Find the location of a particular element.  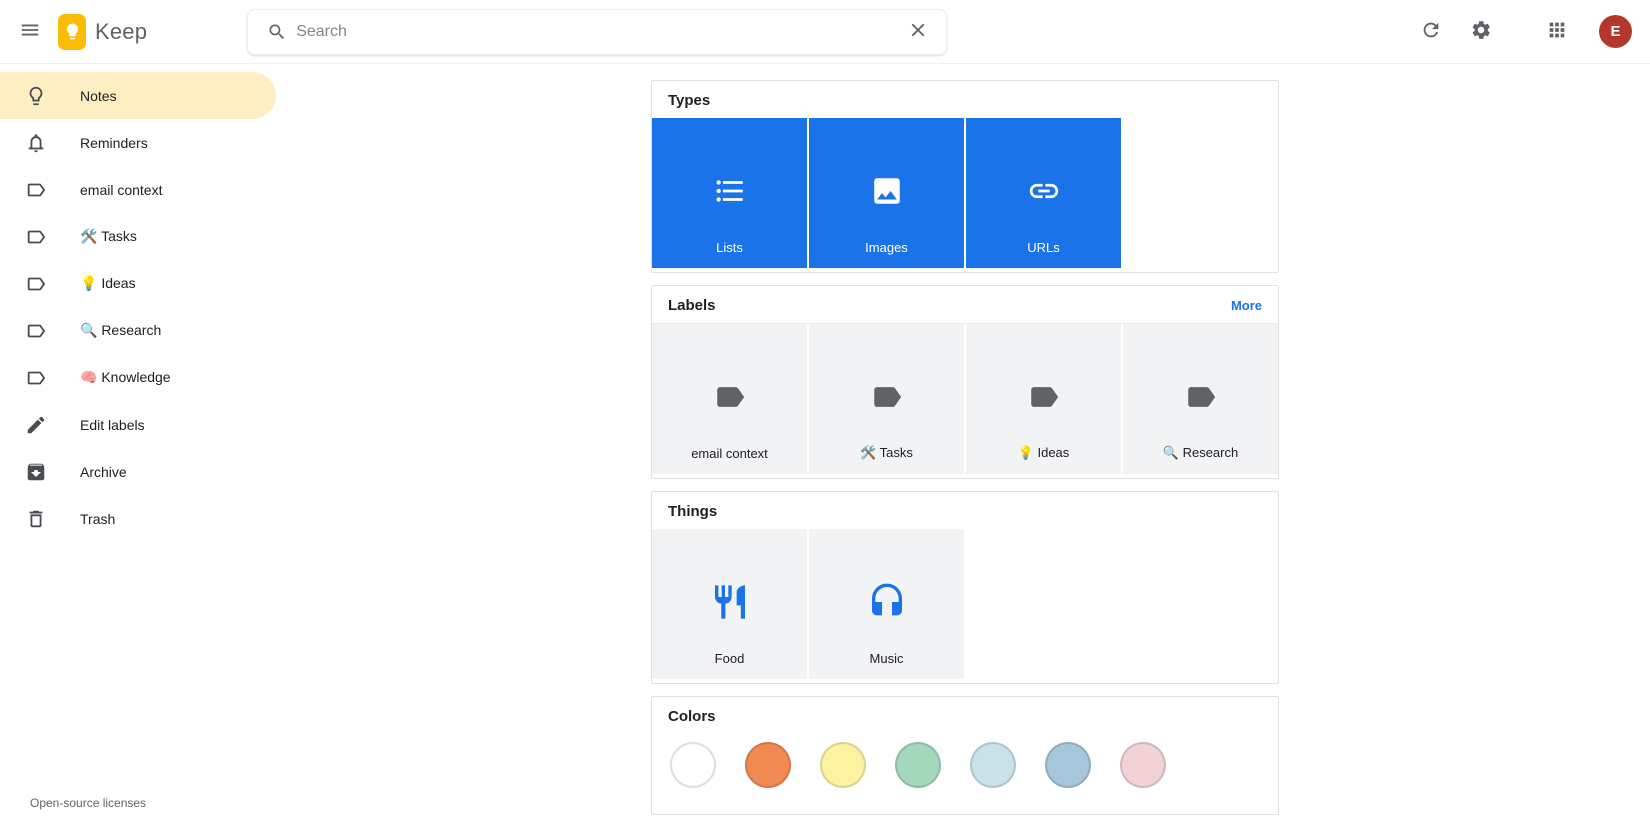

sidebar-item-archive: Archive is located at coordinates (138, 471).